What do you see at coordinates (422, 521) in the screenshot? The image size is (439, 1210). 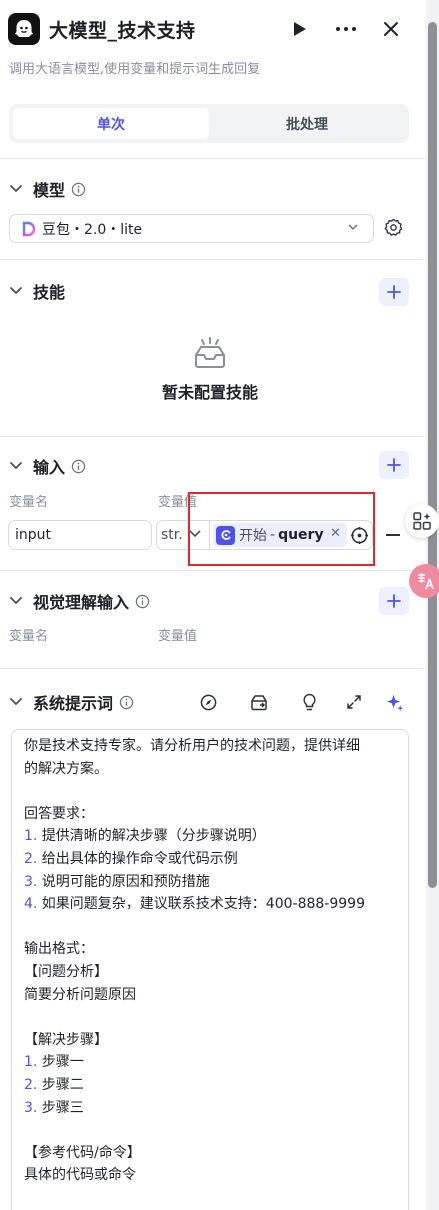 I see `floating-apps-button` at bounding box center [422, 521].